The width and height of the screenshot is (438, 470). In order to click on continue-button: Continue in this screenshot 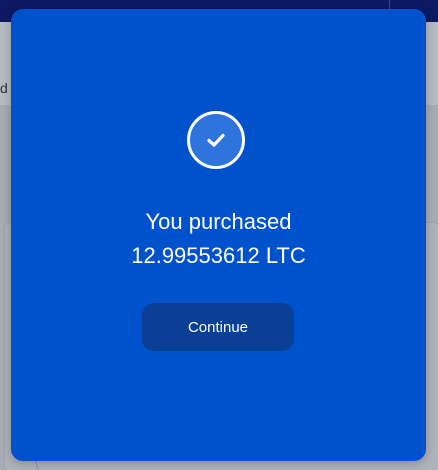, I will do `click(218, 327)`.